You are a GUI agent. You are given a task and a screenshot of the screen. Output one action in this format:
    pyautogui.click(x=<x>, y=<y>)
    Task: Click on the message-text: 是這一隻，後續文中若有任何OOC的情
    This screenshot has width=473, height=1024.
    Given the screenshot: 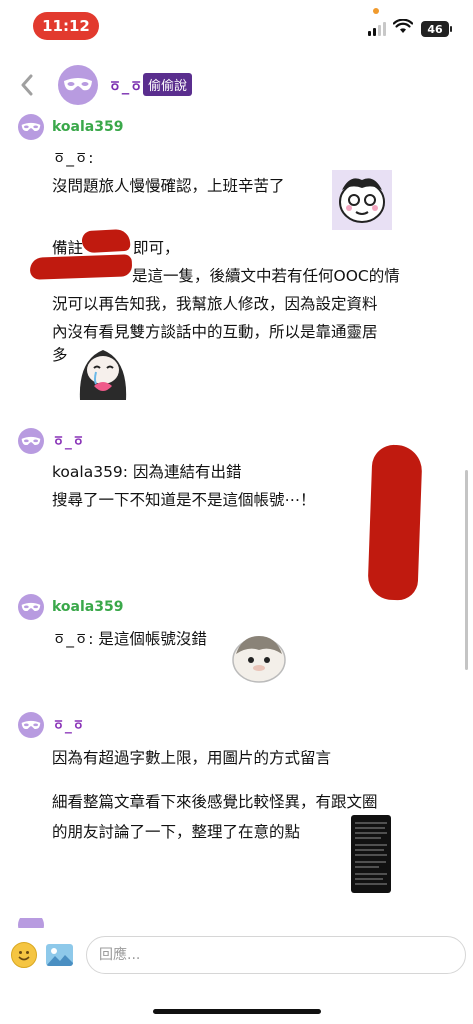 What is the action you would take?
    pyautogui.click(x=266, y=276)
    